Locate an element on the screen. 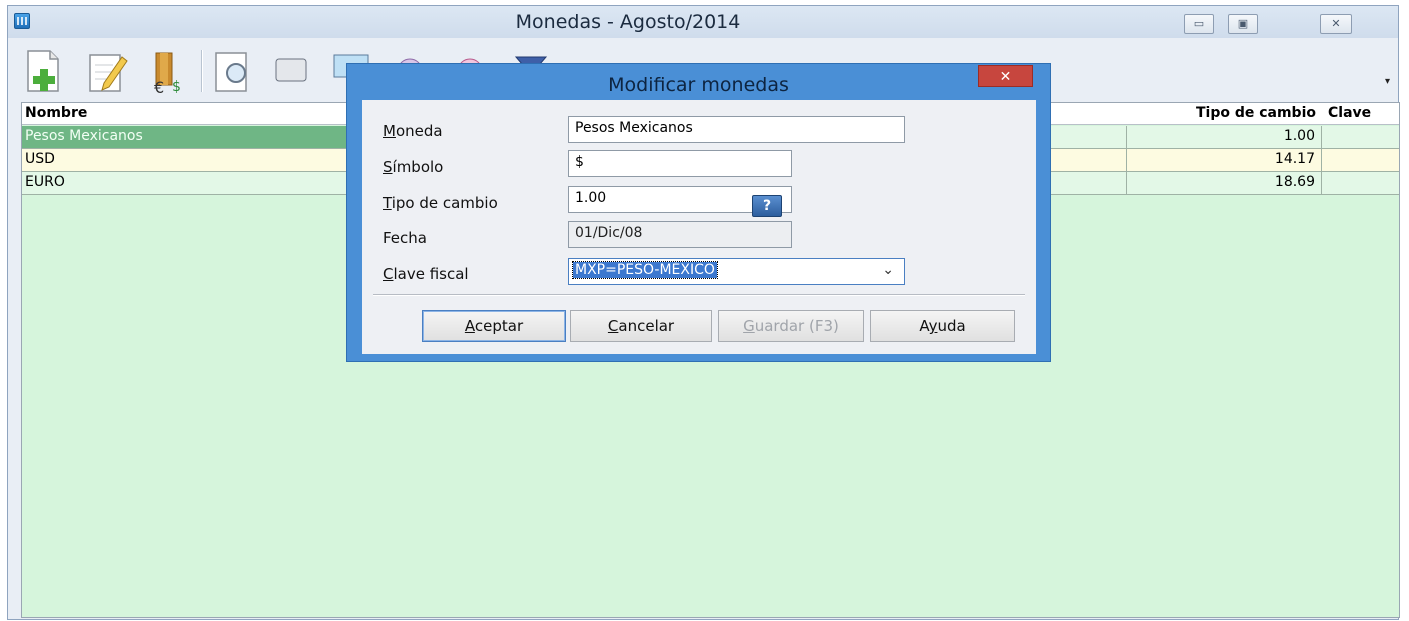 This screenshot has height=621, width=1409. aceptar-button: Aceptar is located at coordinates (494, 326).